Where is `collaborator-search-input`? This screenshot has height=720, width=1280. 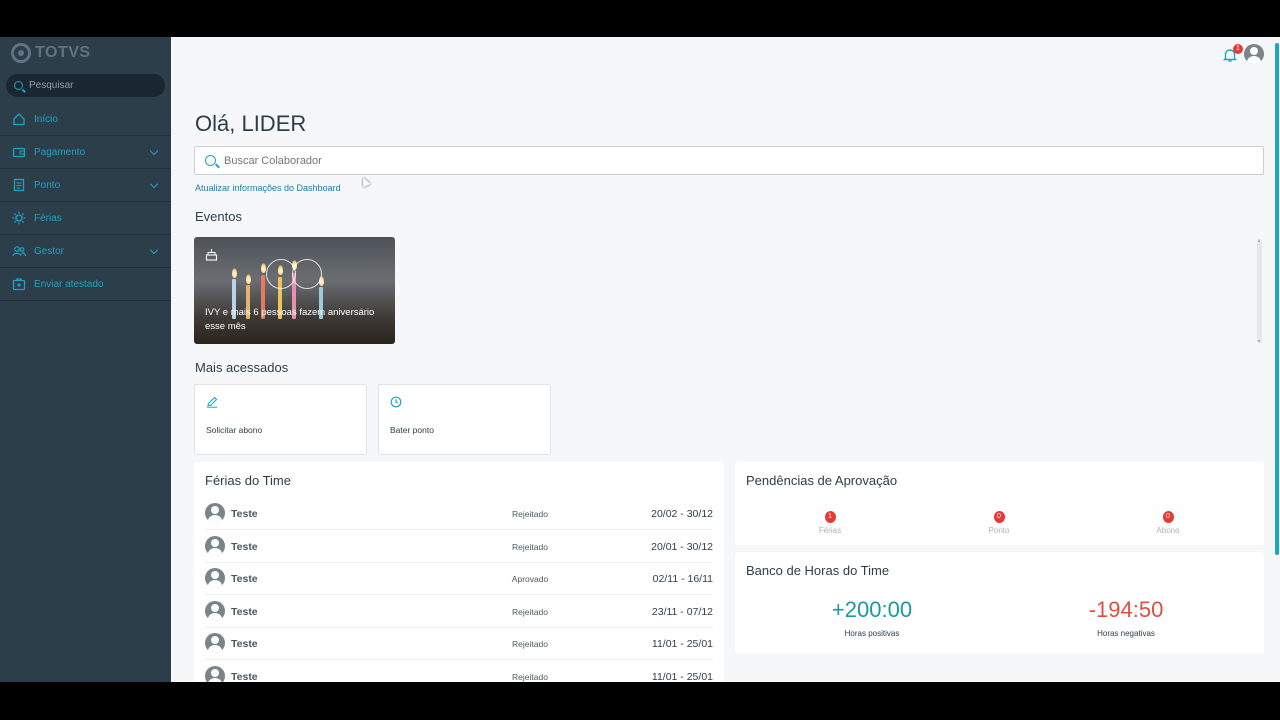 collaborator-search-input is located at coordinates (674, 160).